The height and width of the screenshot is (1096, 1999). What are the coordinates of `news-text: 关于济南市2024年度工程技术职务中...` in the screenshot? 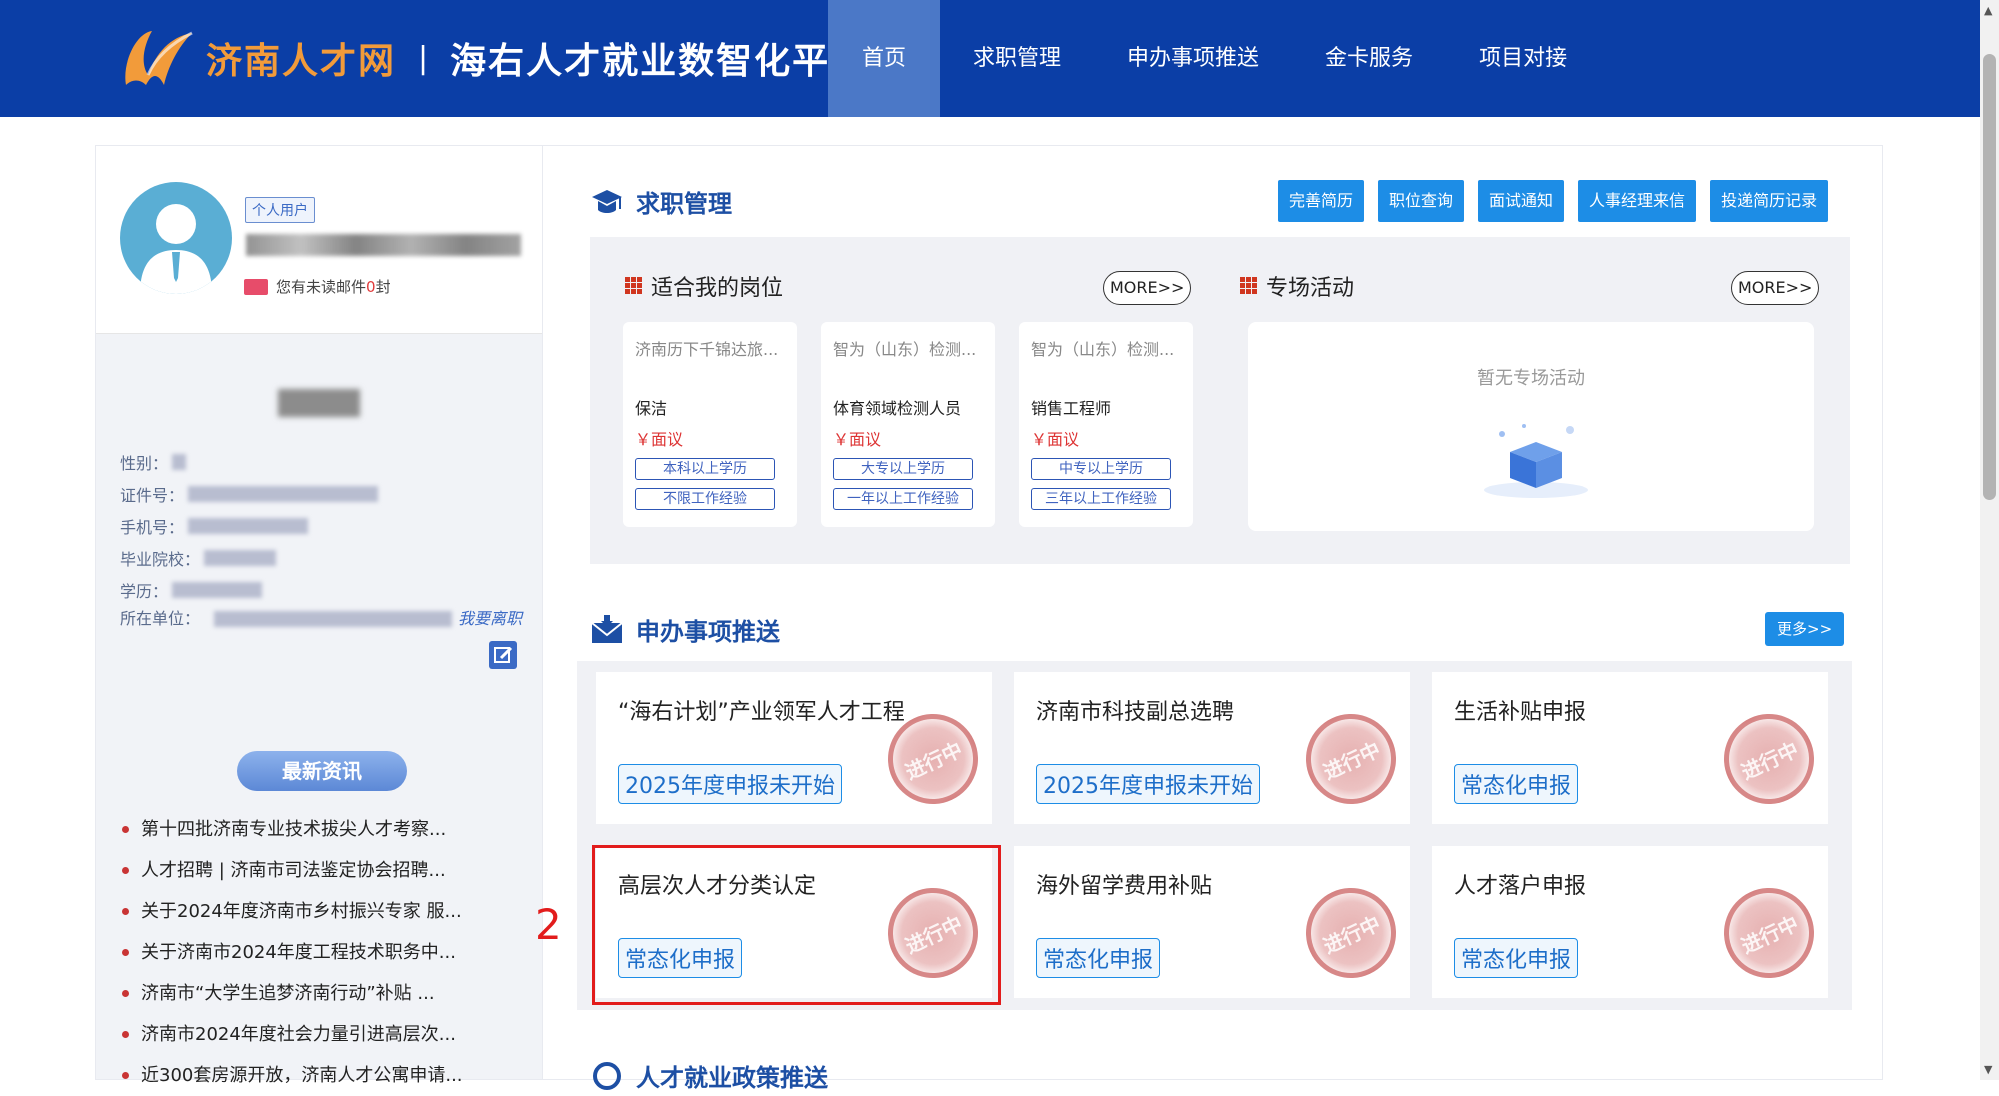 It's located at (298, 952).